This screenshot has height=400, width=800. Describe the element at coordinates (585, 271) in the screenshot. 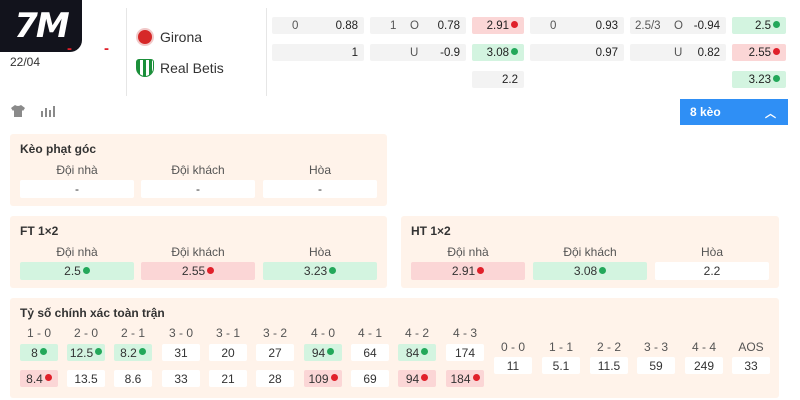

I see `odds-value: 3.08` at that location.